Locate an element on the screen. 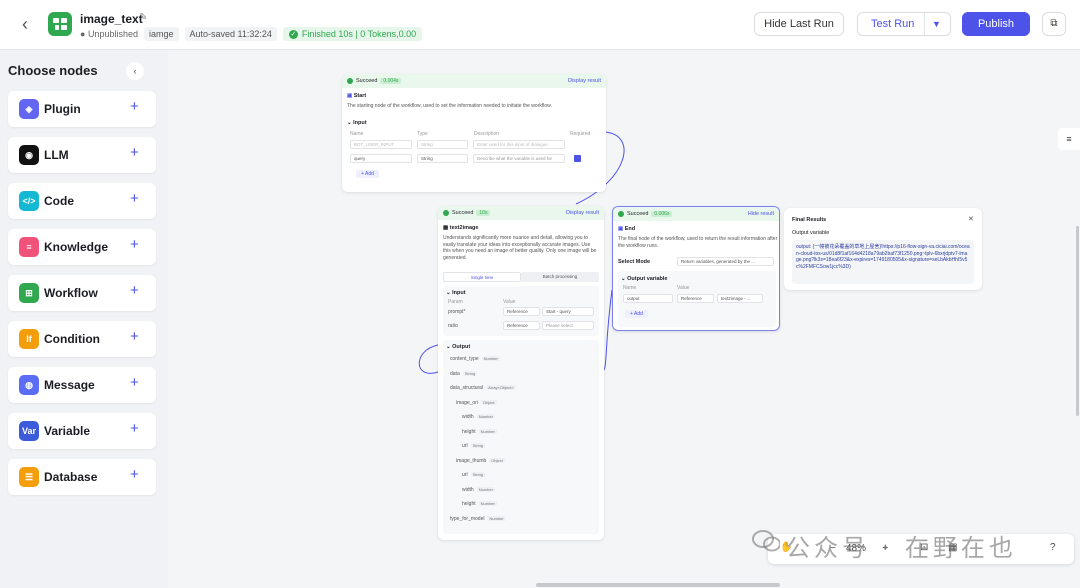 The width and height of the screenshot is (1080, 588). t2i-output-label: ⌄ Output is located at coordinates (458, 347).